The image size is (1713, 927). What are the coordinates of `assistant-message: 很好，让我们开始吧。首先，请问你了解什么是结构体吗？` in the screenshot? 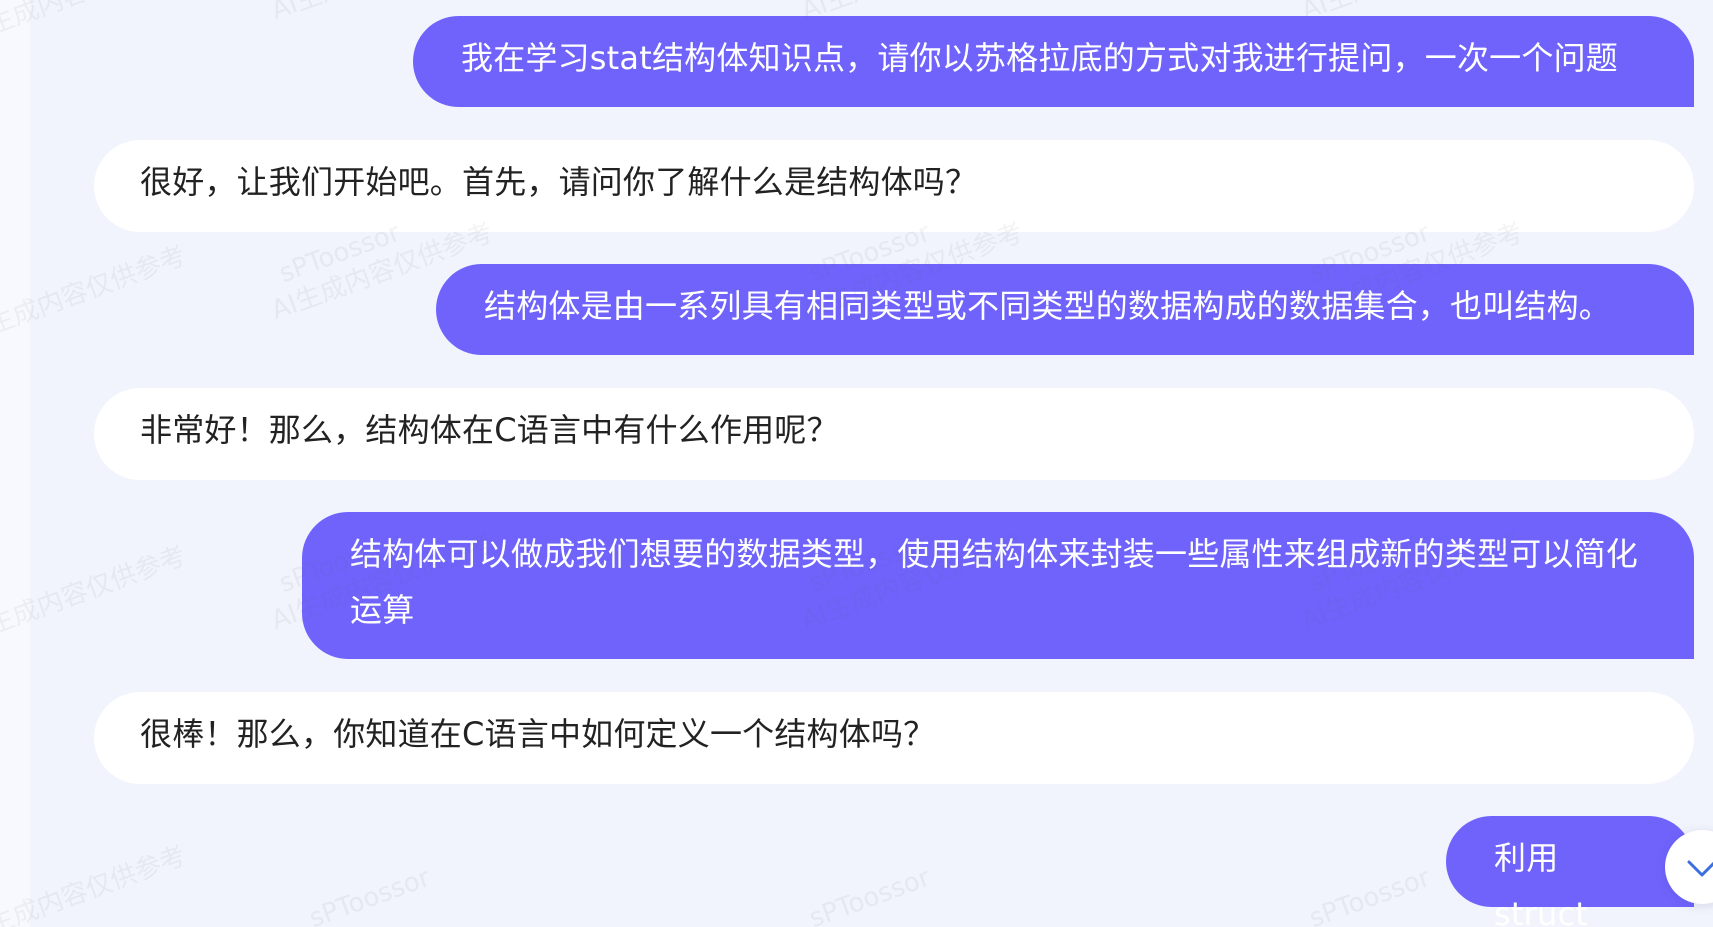 It's located at (894, 186).